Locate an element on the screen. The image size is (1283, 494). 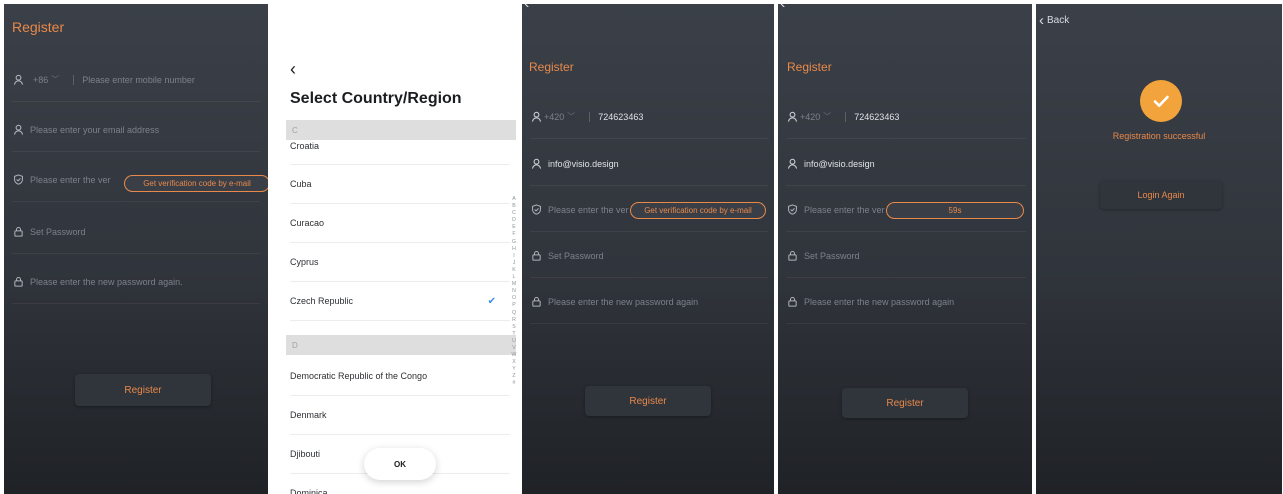
ok-button: OK is located at coordinates (400, 464).